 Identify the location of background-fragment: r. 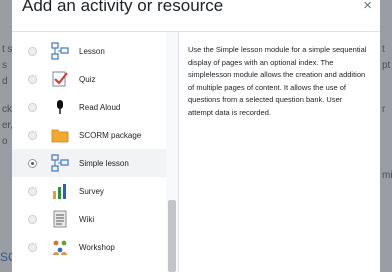
(384, 109).